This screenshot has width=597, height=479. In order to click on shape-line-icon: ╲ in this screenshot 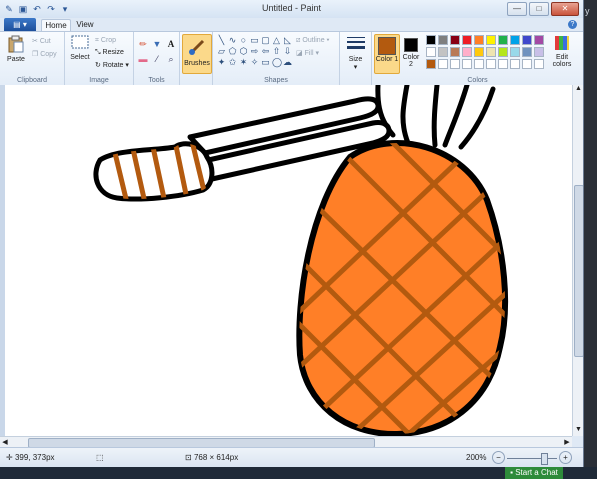, I will do `click(221, 40)`.